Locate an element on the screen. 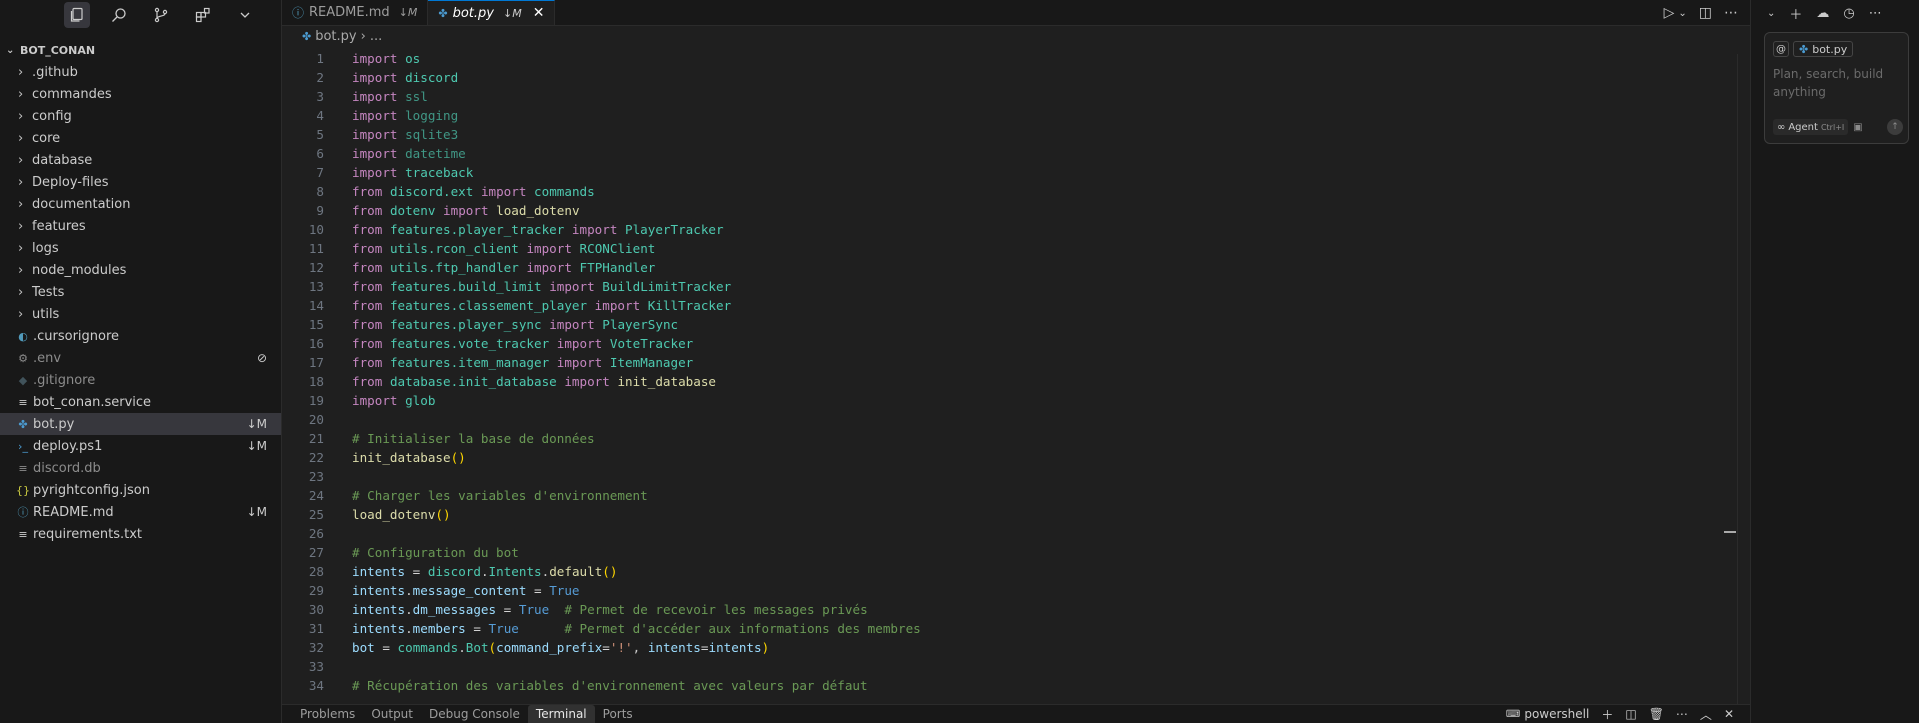 This screenshot has height=723, width=1919. chat-placeholder: Plan, search, build anything is located at coordinates (1835, 83).